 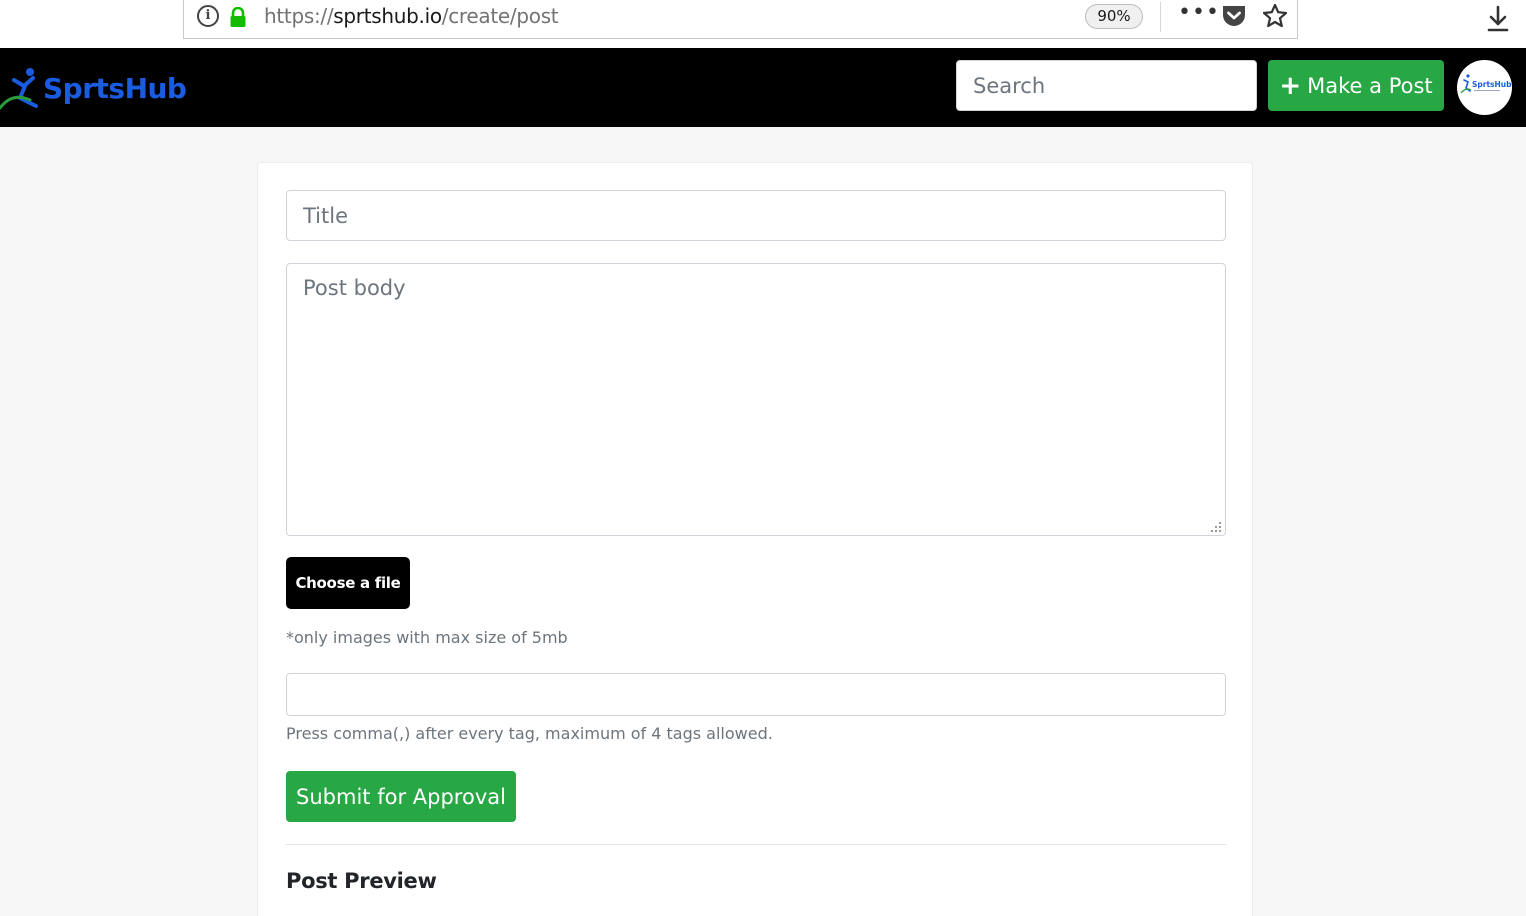 I want to click on url-text: https://sprtshub.io/create/post, so click(x=411, y=16).